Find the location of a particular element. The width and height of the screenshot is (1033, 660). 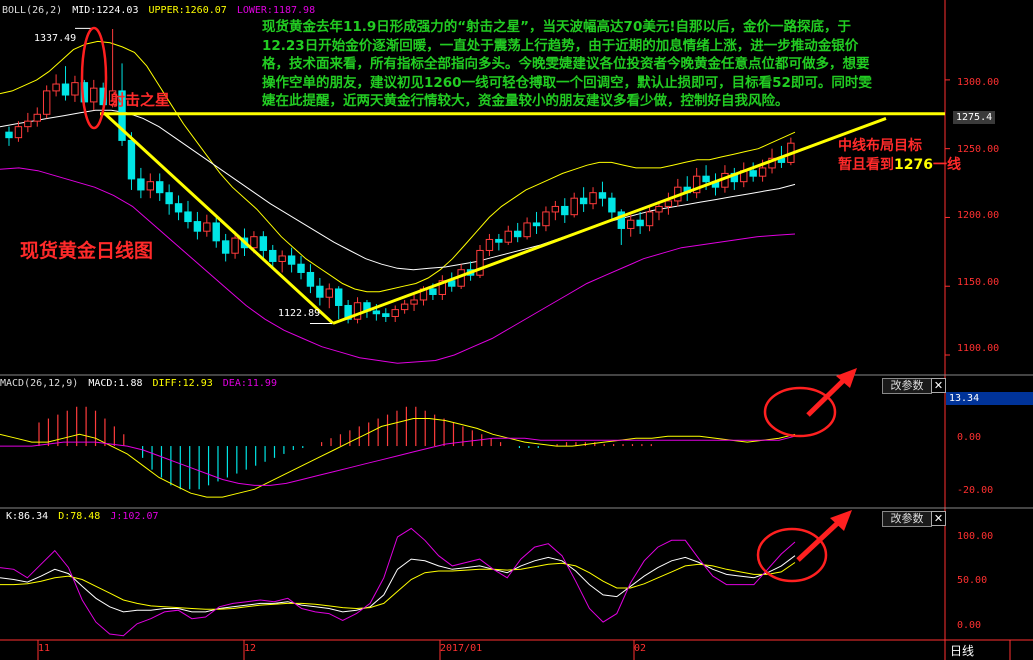

kdj-k-line is located at coordinates (398, 584).